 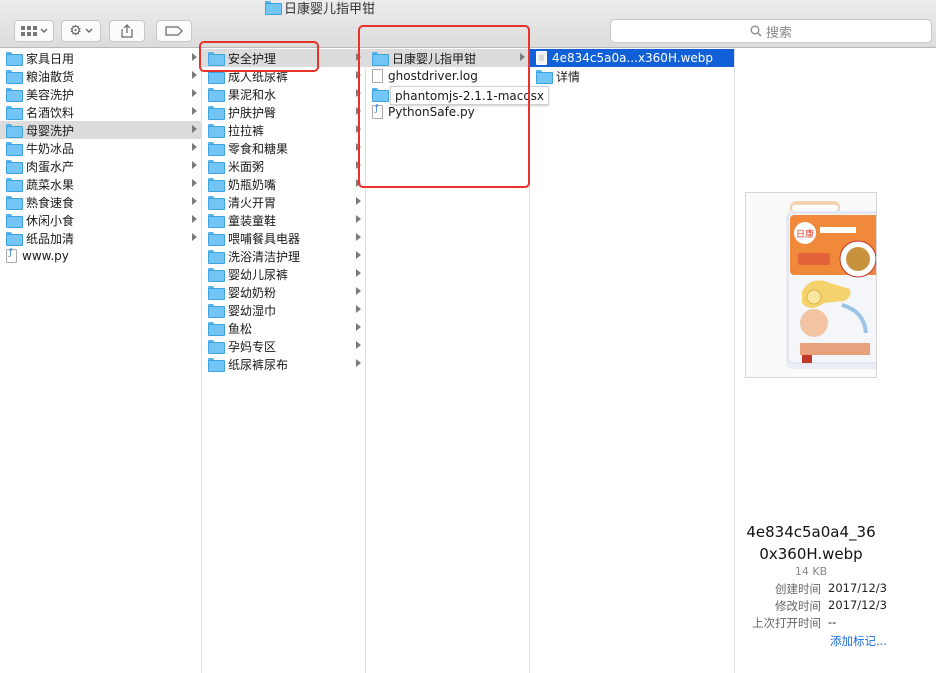 What do you see at coordinates (50, 112) in the screenshot?
I see `item-label: 名酒饮料` at bounding box center [50, 112].